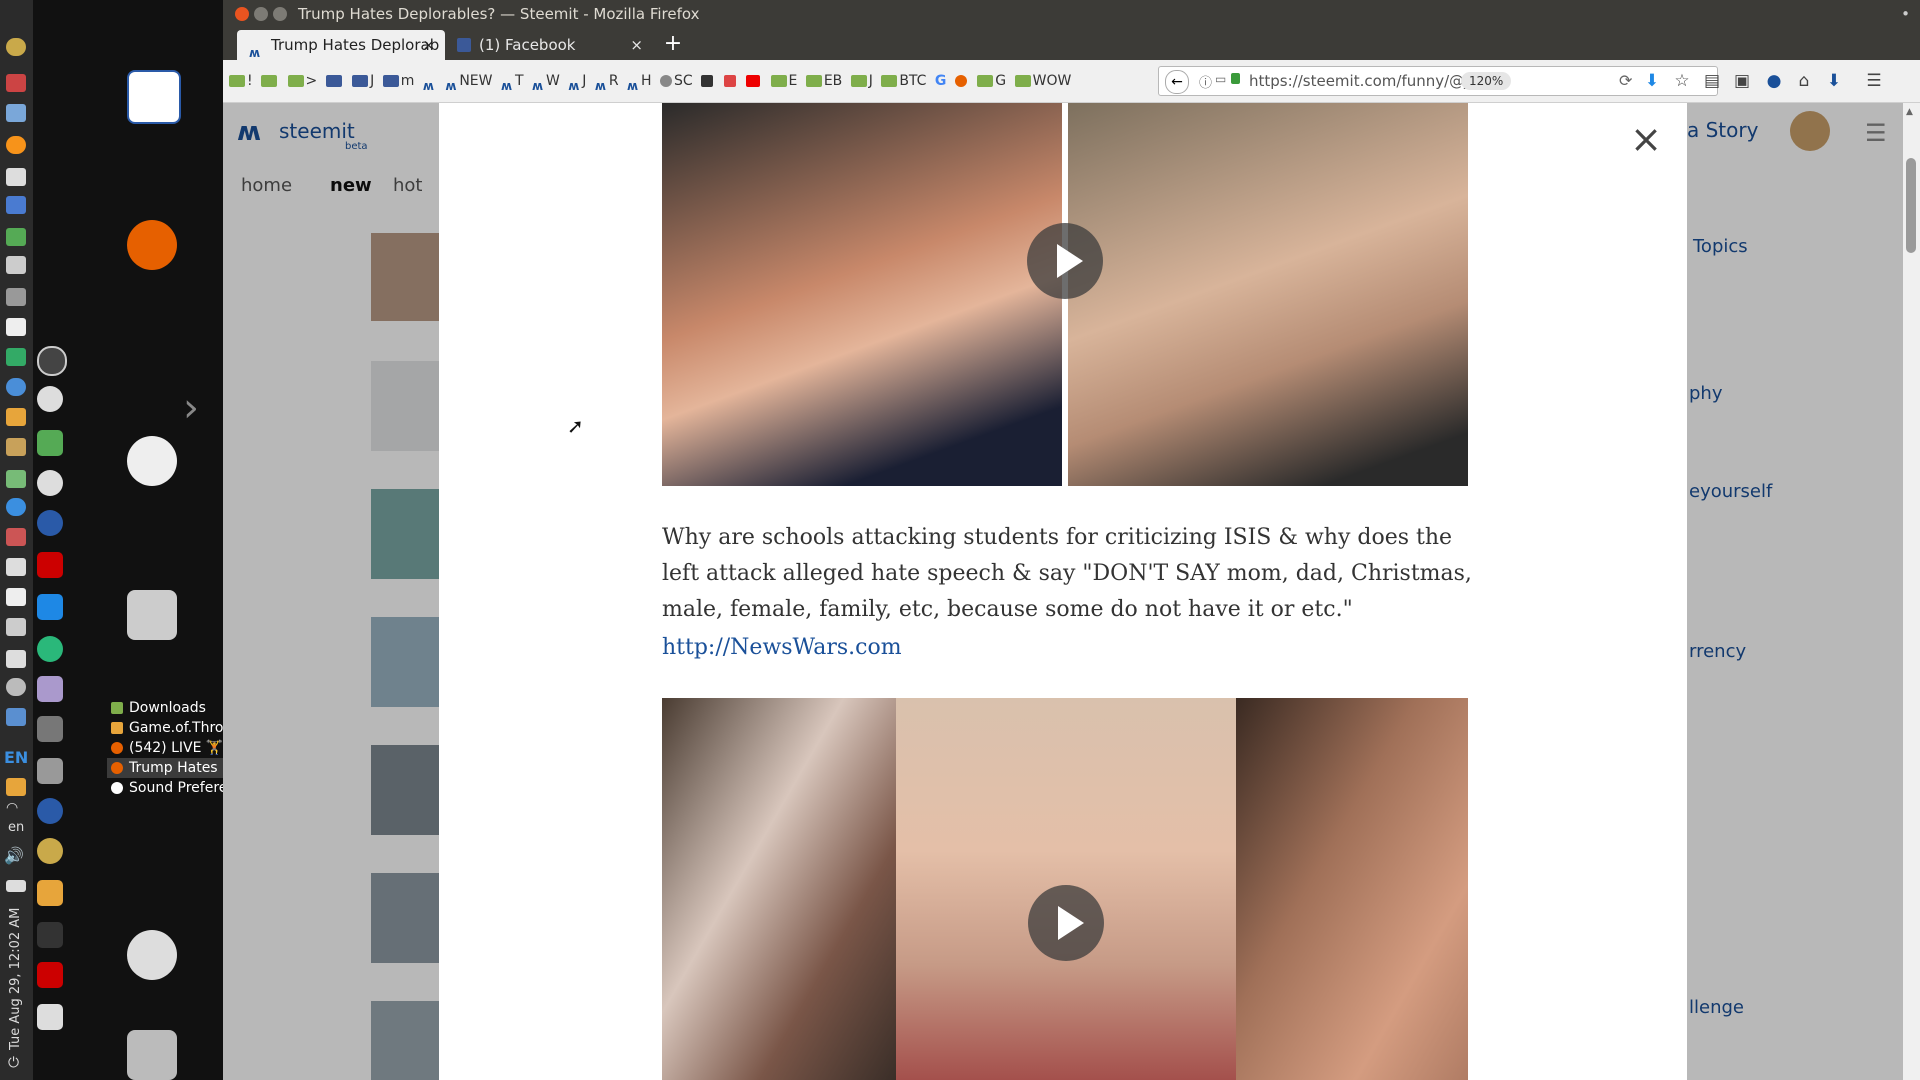 The image size is (1920, 1080). I want to click on ubuntu-icon, so click(152, 461).